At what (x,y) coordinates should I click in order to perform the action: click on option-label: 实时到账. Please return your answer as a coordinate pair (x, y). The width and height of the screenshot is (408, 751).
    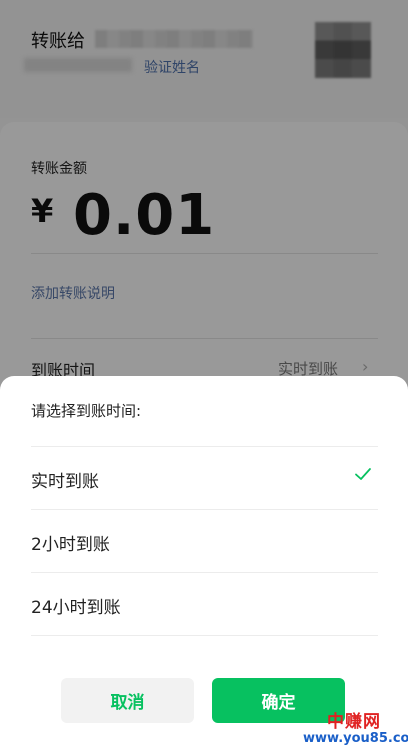
    Looking at the image, I should click on (65, 482).